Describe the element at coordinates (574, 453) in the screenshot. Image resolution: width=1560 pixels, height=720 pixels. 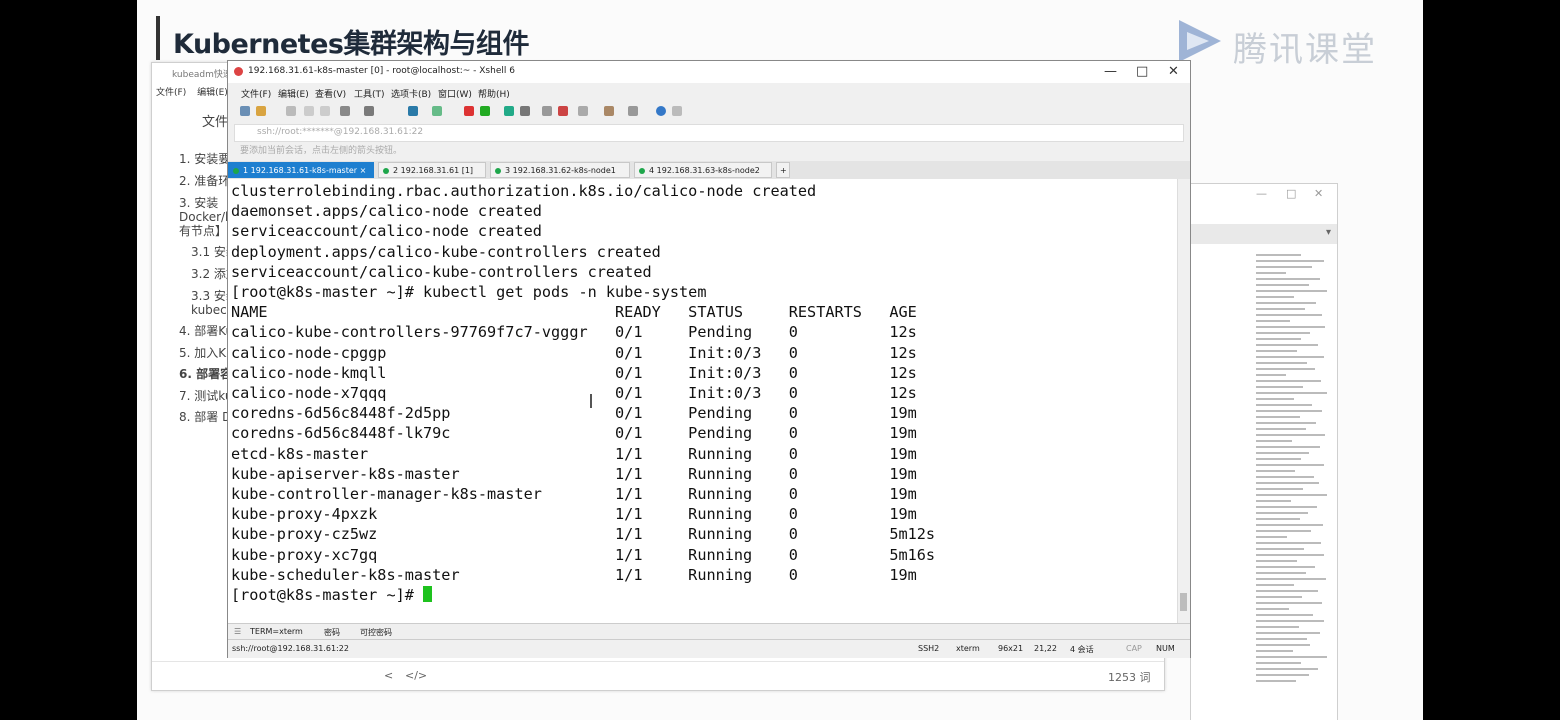
I see `pod-row: etcd-k8s-master 1/1 Running 0 19m` at that location.